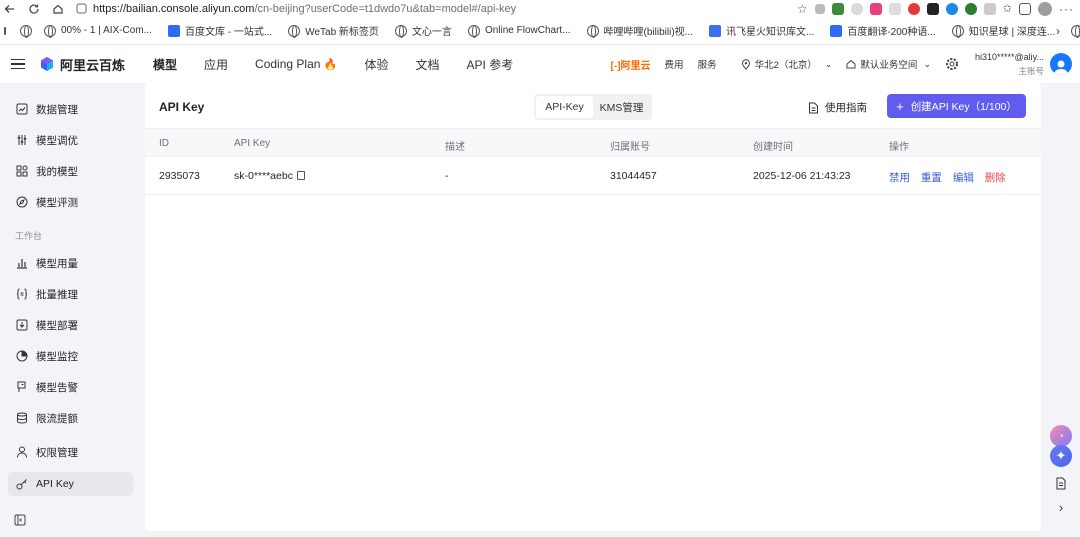  I want to click on nav-coding-plan: Coding Plan 🔥, so click(296, 64).